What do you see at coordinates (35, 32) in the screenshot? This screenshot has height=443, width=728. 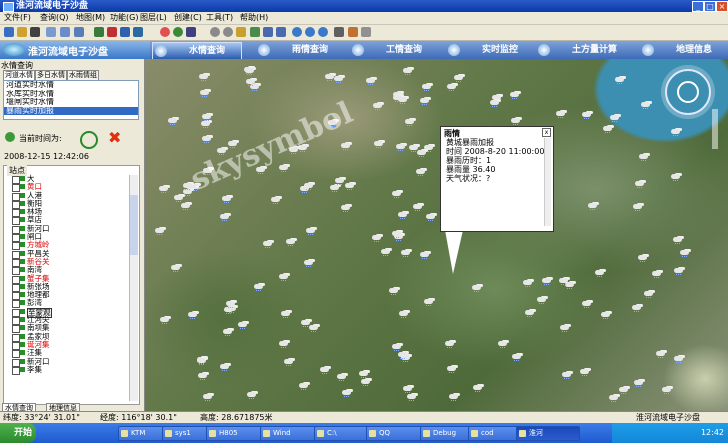 I see `print-icon` at bounding box center [35, 32].